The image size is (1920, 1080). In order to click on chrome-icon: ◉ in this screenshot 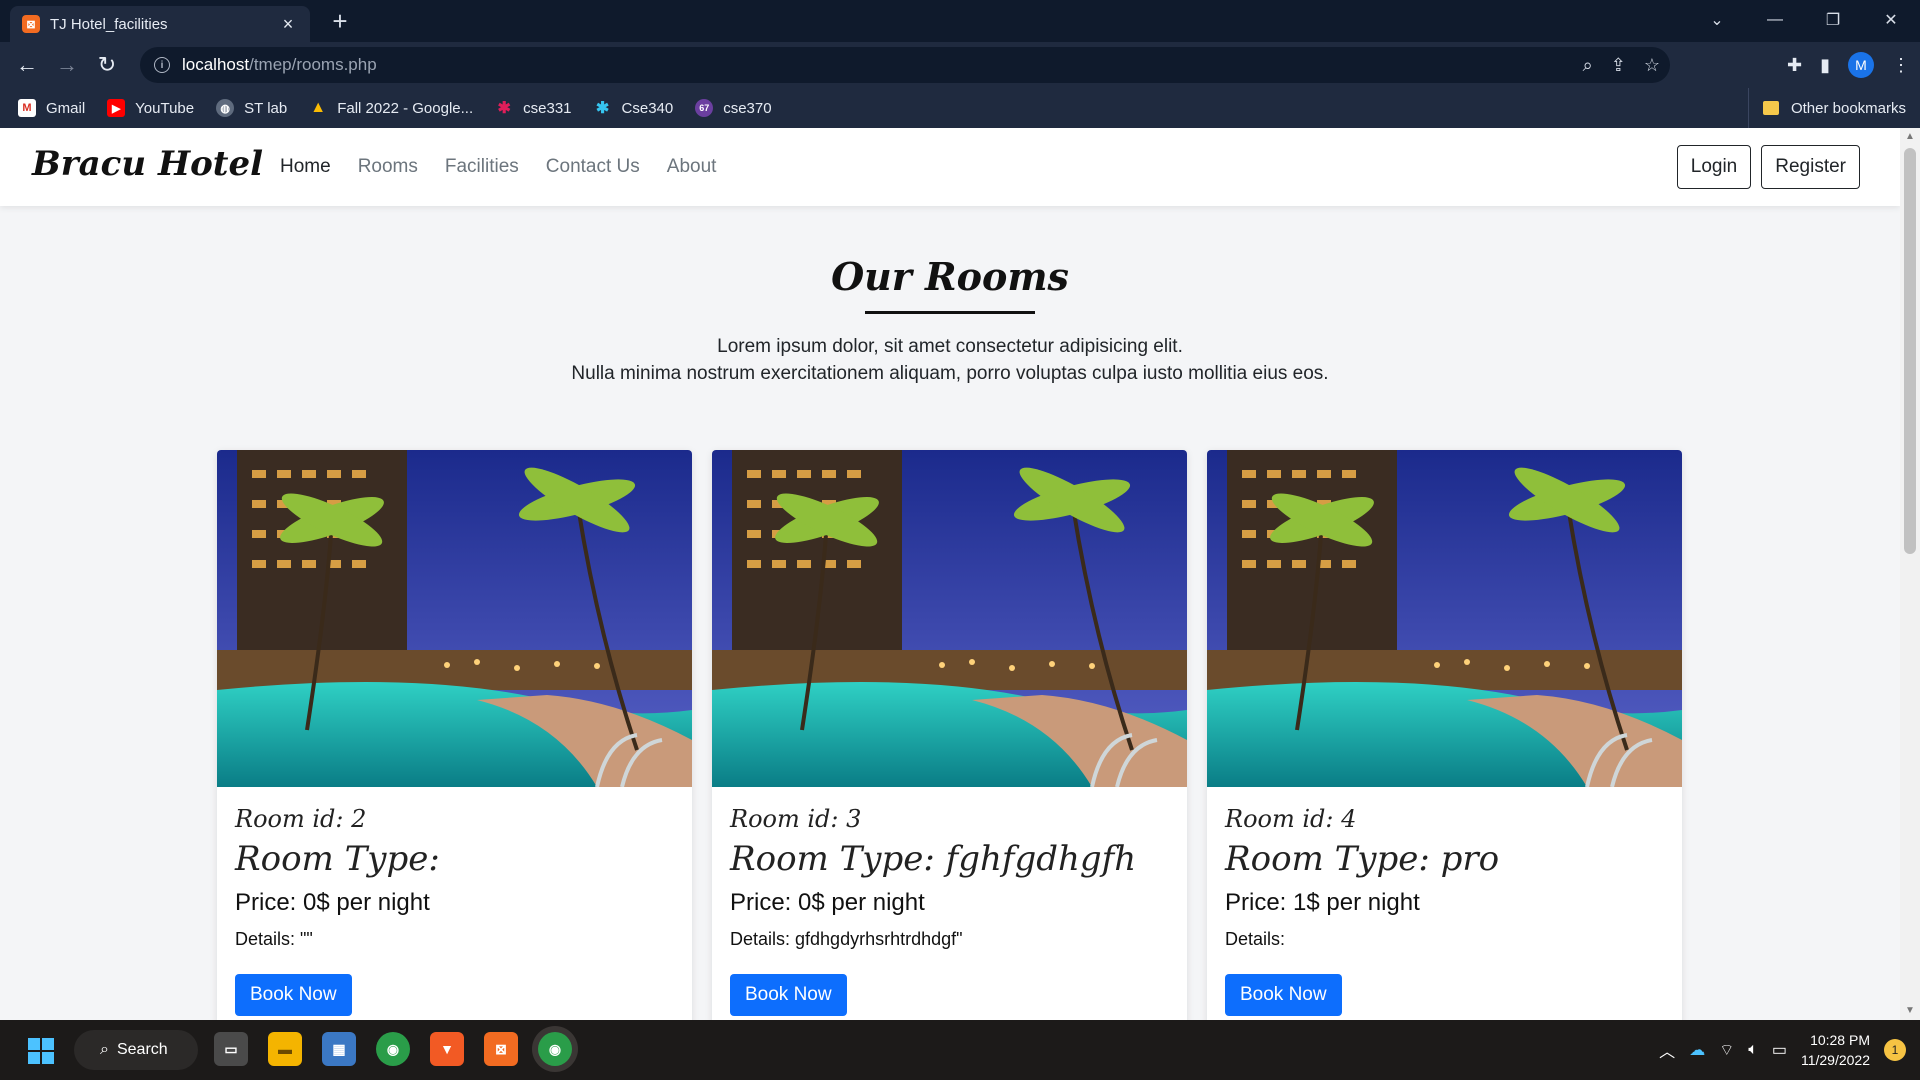, I will do `click(393, 1049)`.